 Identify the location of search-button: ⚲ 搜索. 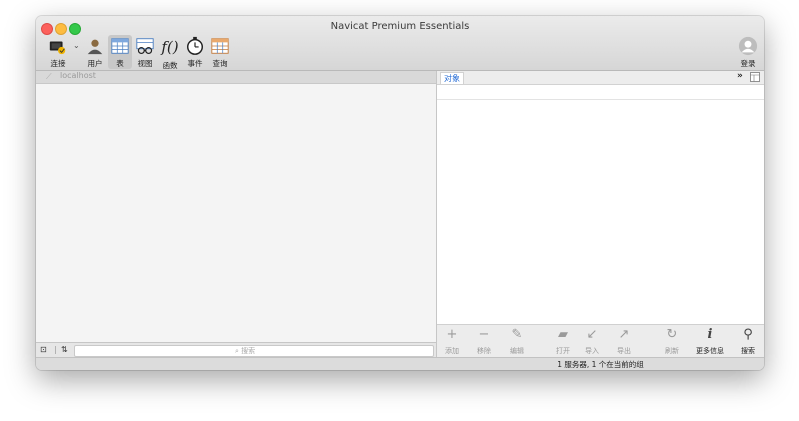
(748, 341).